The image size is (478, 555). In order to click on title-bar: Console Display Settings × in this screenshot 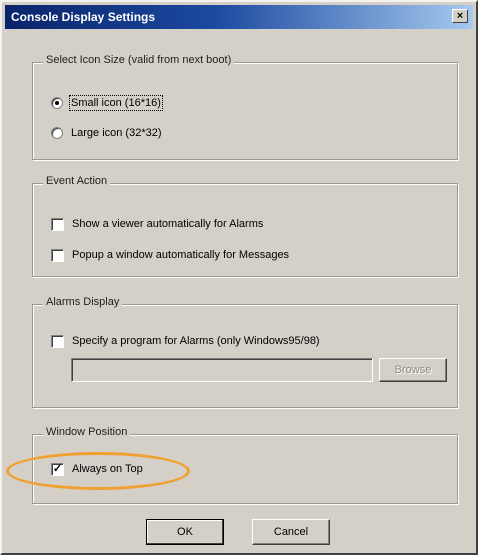, I will do `click(239, 17)`.